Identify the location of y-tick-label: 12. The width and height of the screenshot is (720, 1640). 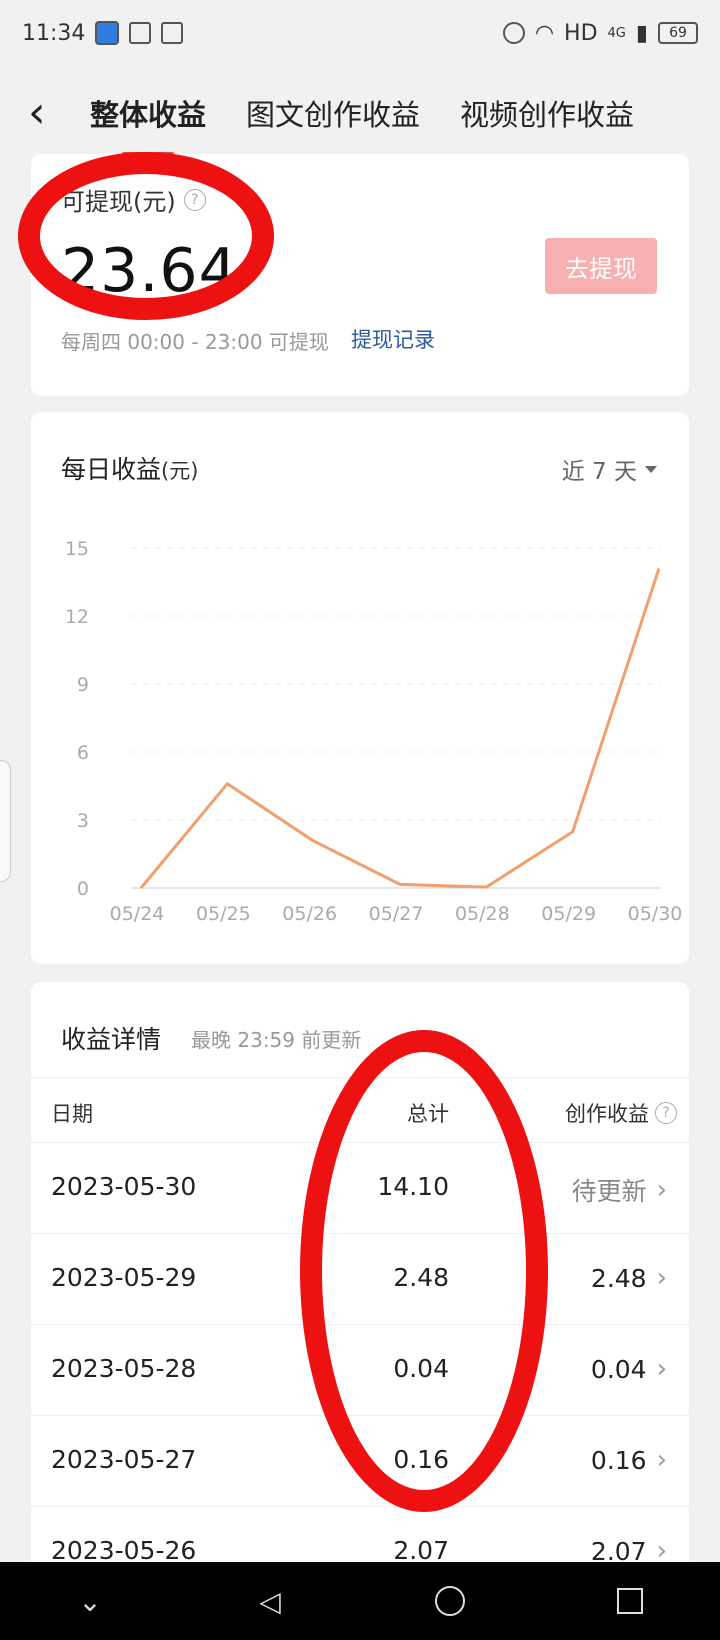
(77, 617).